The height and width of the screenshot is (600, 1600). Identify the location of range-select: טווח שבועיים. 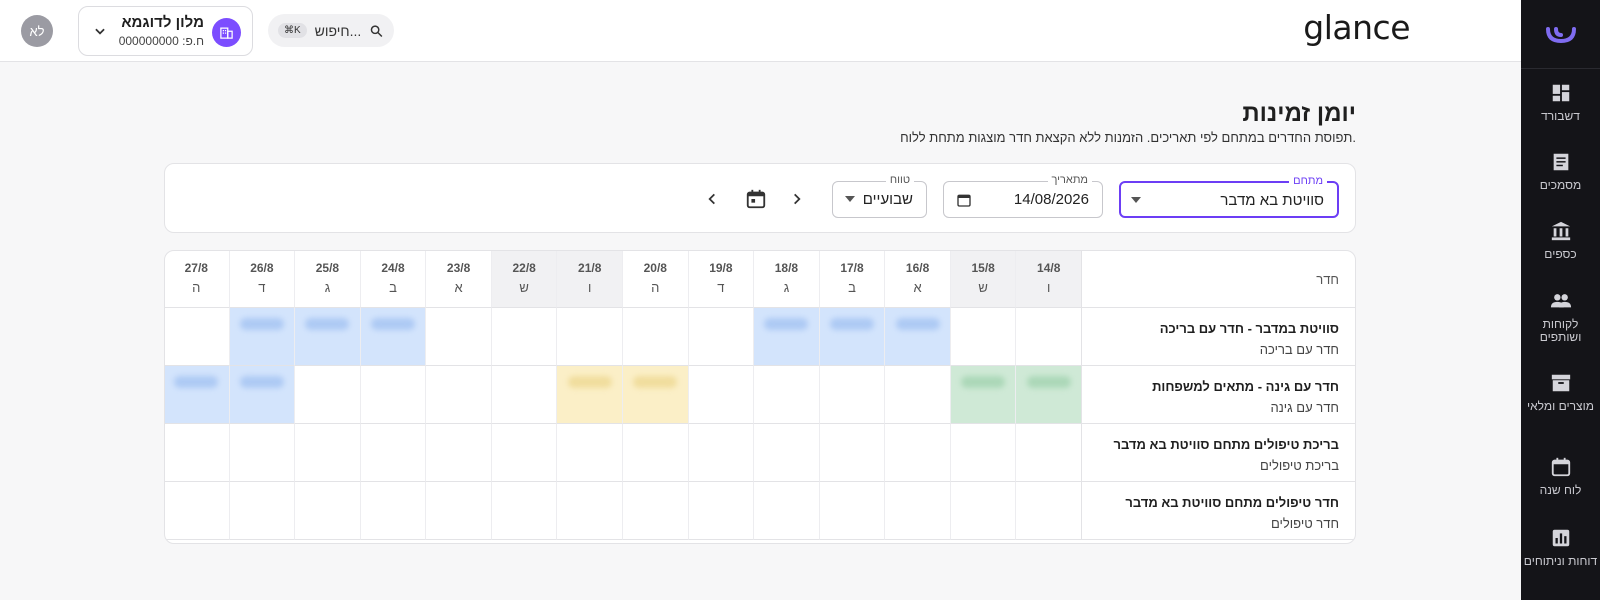
(879, 196).